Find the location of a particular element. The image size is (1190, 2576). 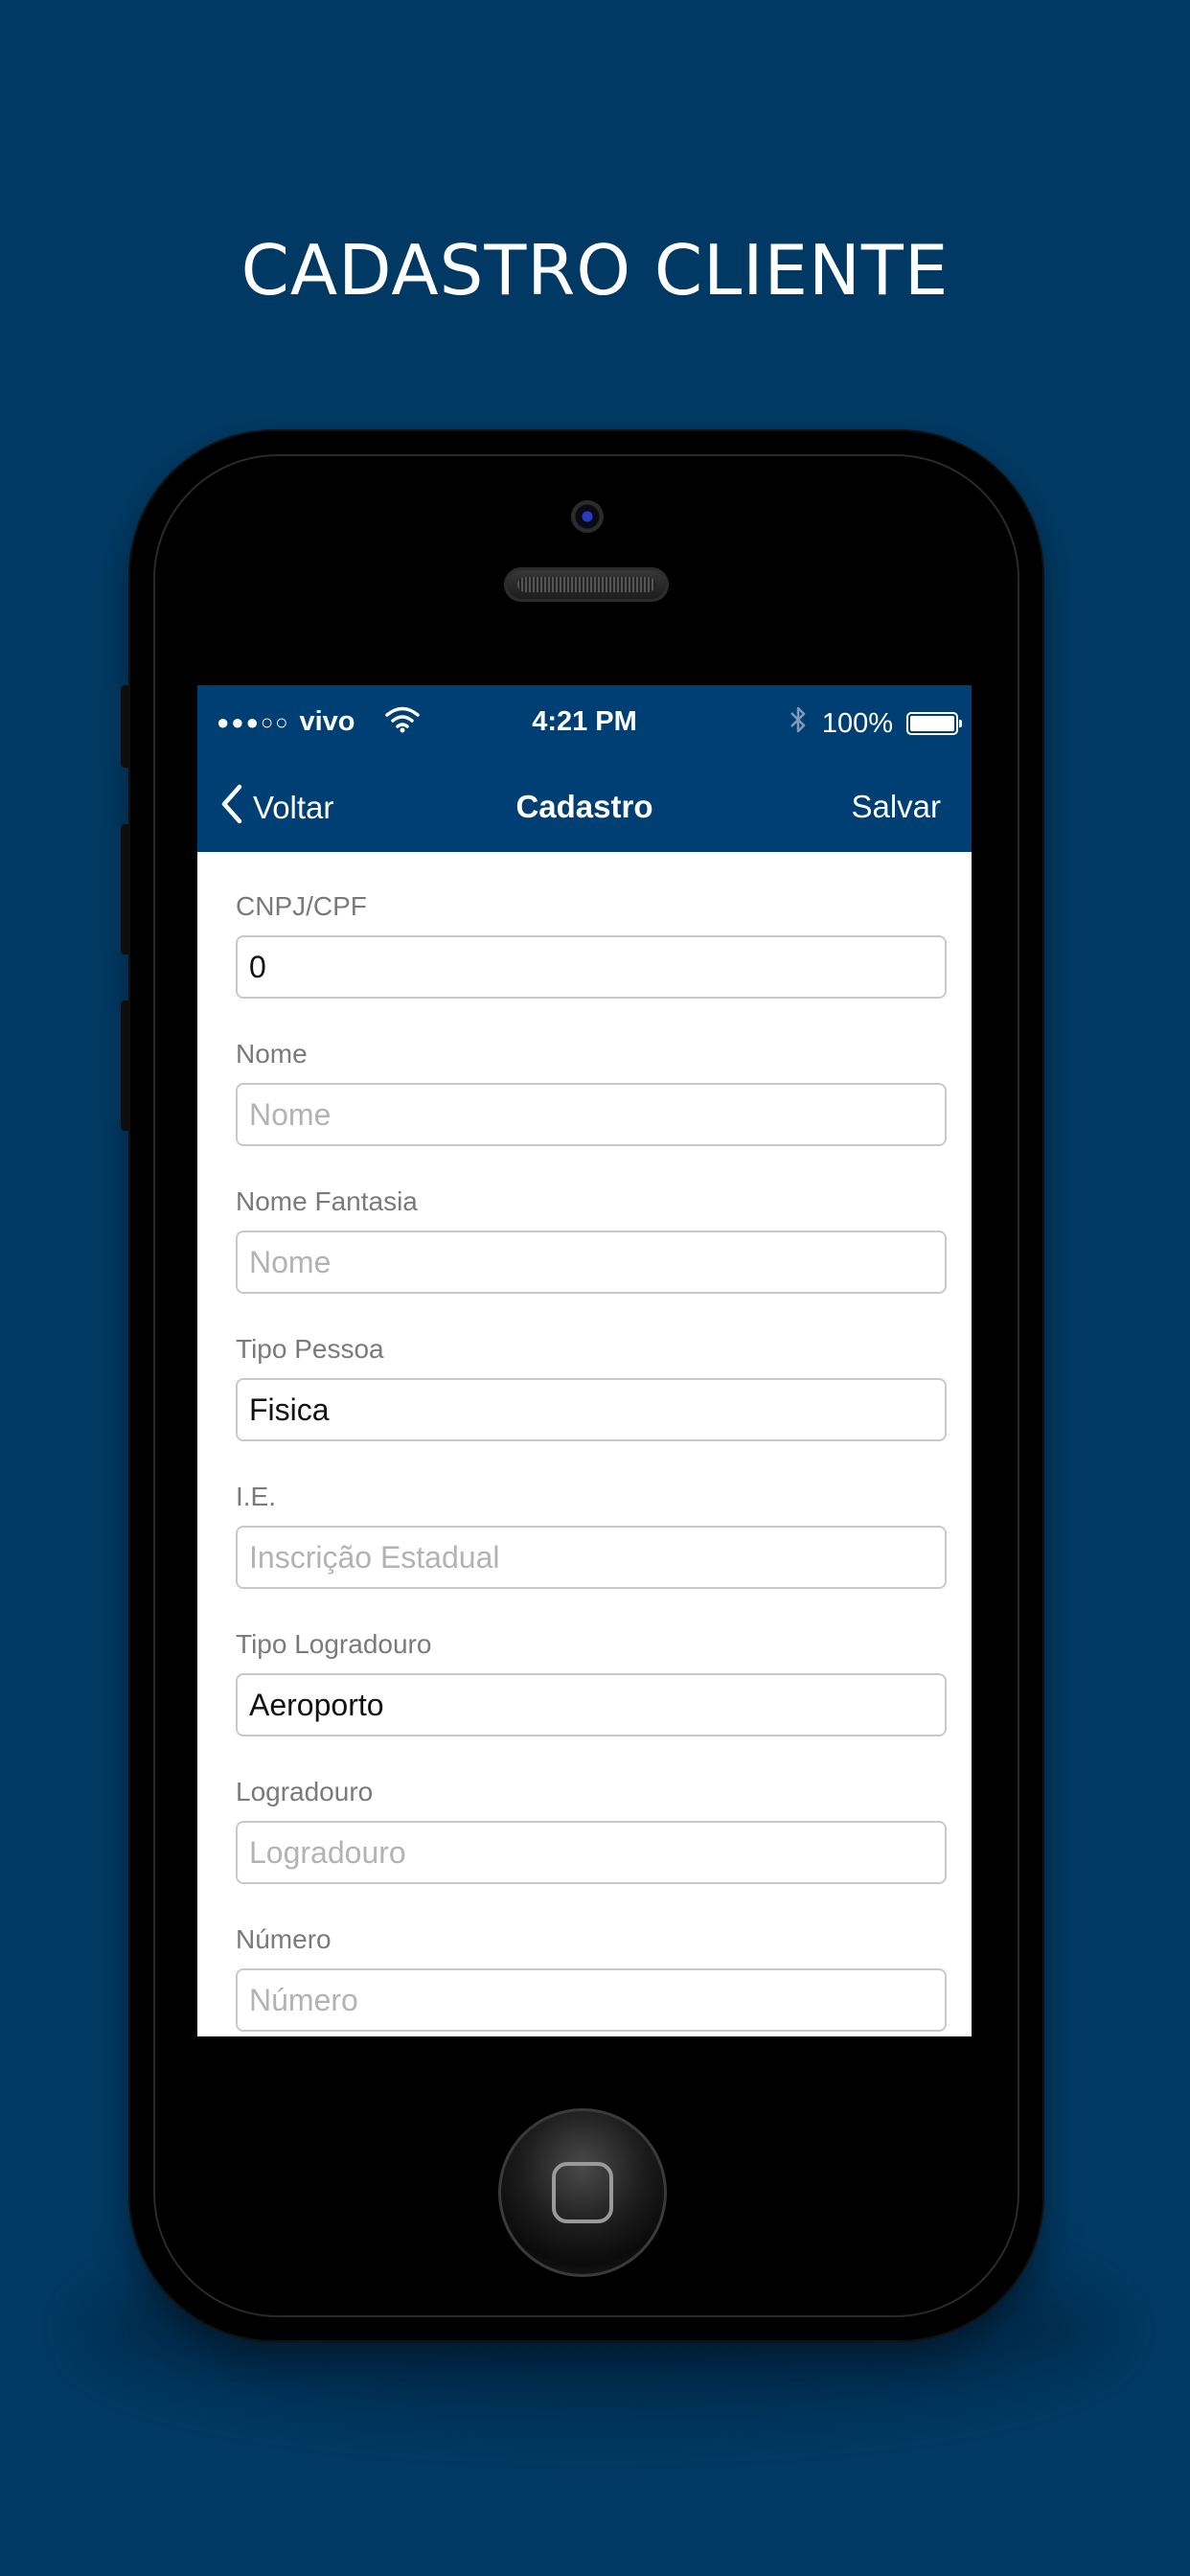

back-button: Voltar is located at coordinates (277, 808).